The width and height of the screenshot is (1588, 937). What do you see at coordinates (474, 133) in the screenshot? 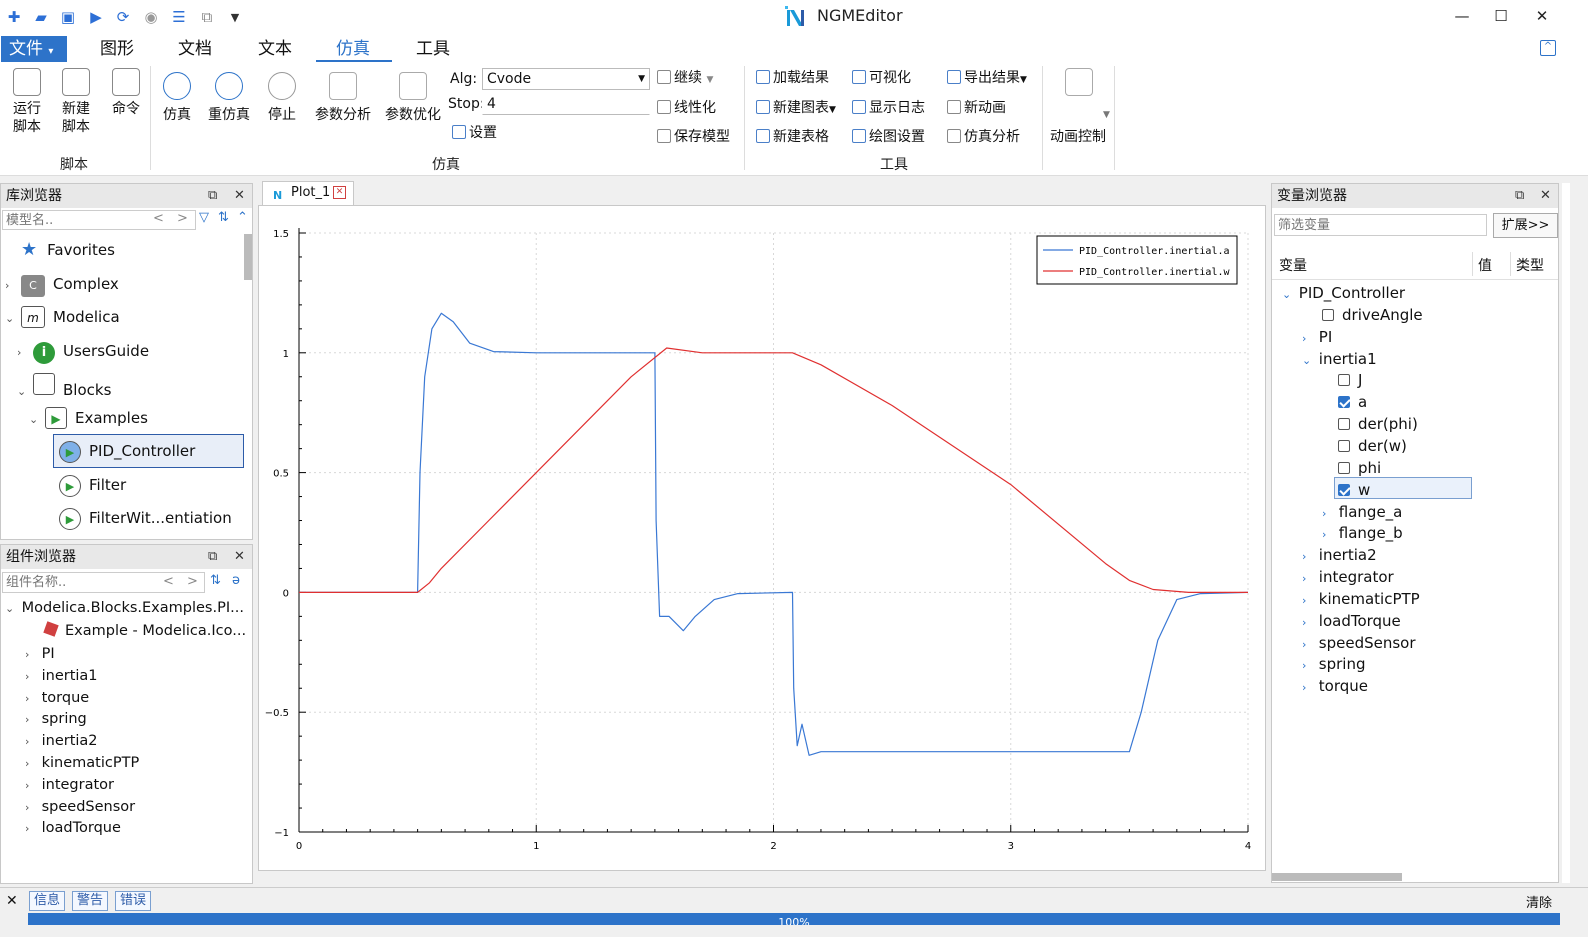
I see `settings-button: 设置` at bounding box center [474, 133].